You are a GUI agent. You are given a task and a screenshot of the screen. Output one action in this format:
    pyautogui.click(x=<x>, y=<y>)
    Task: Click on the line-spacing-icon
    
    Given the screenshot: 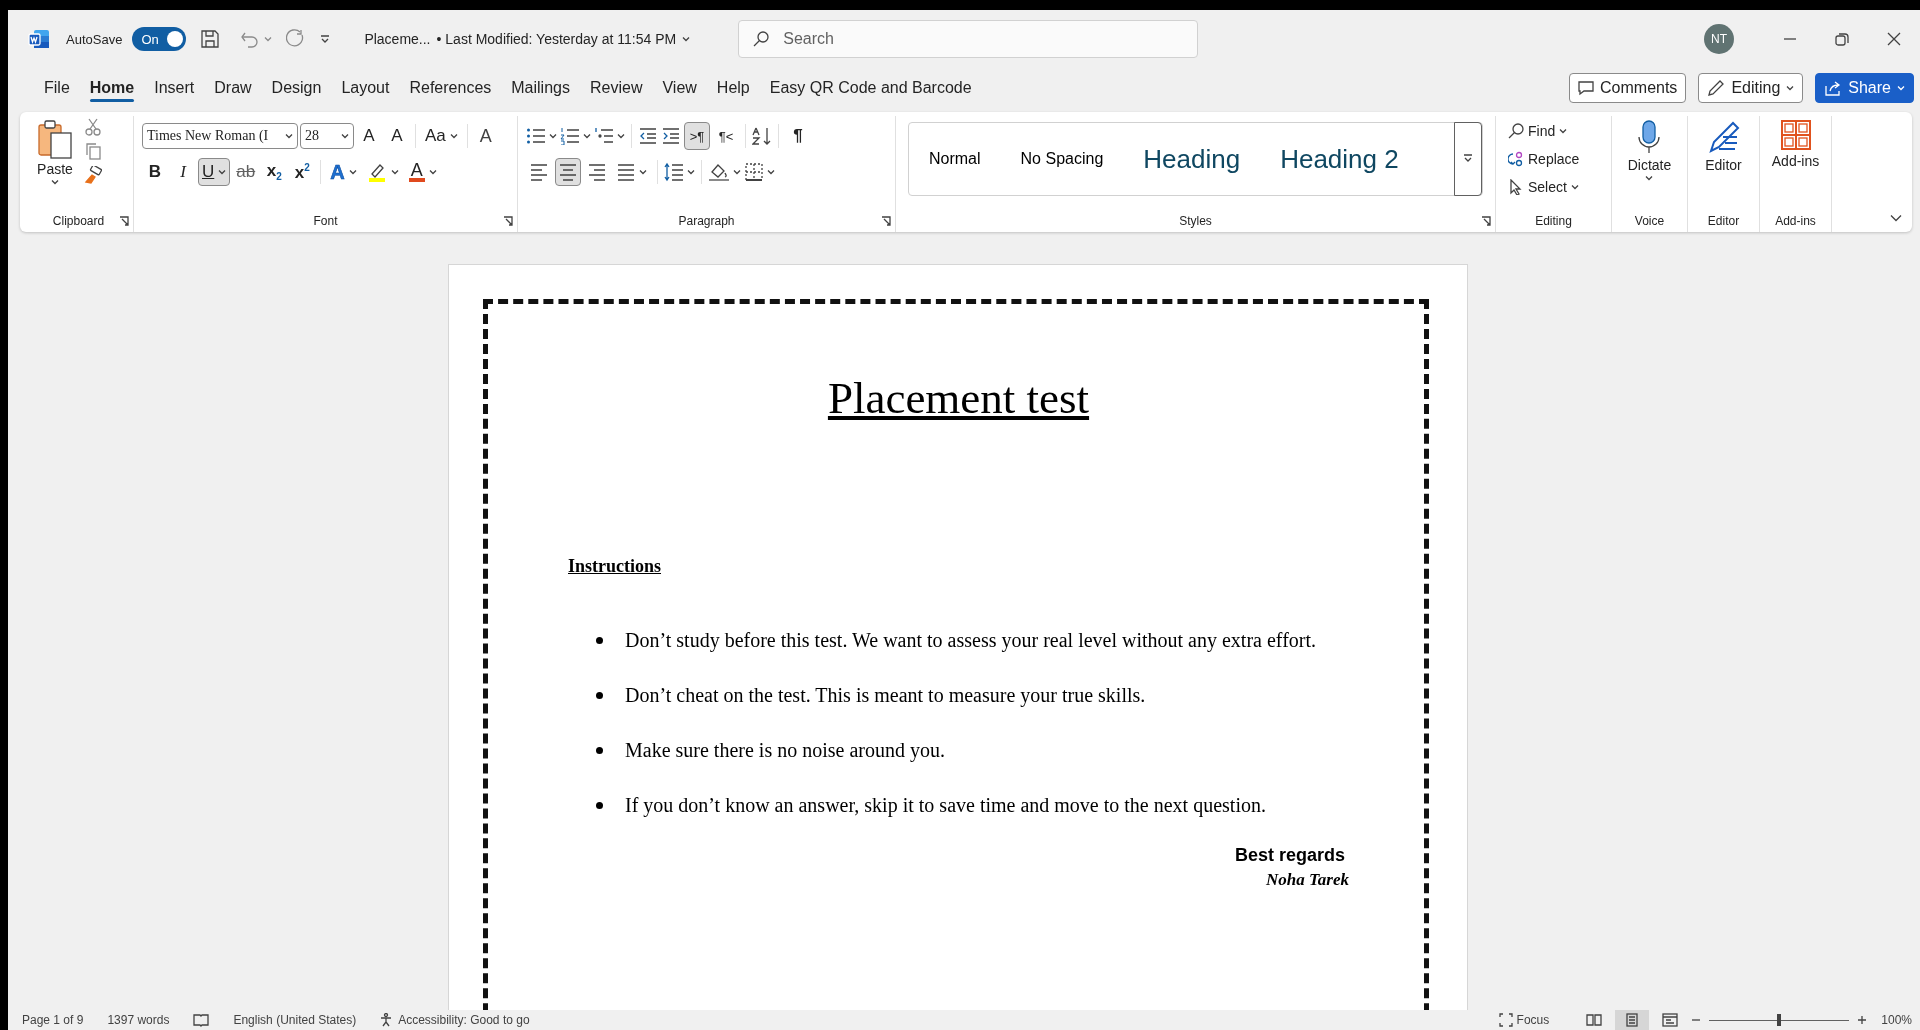 What is the action you would take?
    pyautogui.click(x=674, y=172)
    